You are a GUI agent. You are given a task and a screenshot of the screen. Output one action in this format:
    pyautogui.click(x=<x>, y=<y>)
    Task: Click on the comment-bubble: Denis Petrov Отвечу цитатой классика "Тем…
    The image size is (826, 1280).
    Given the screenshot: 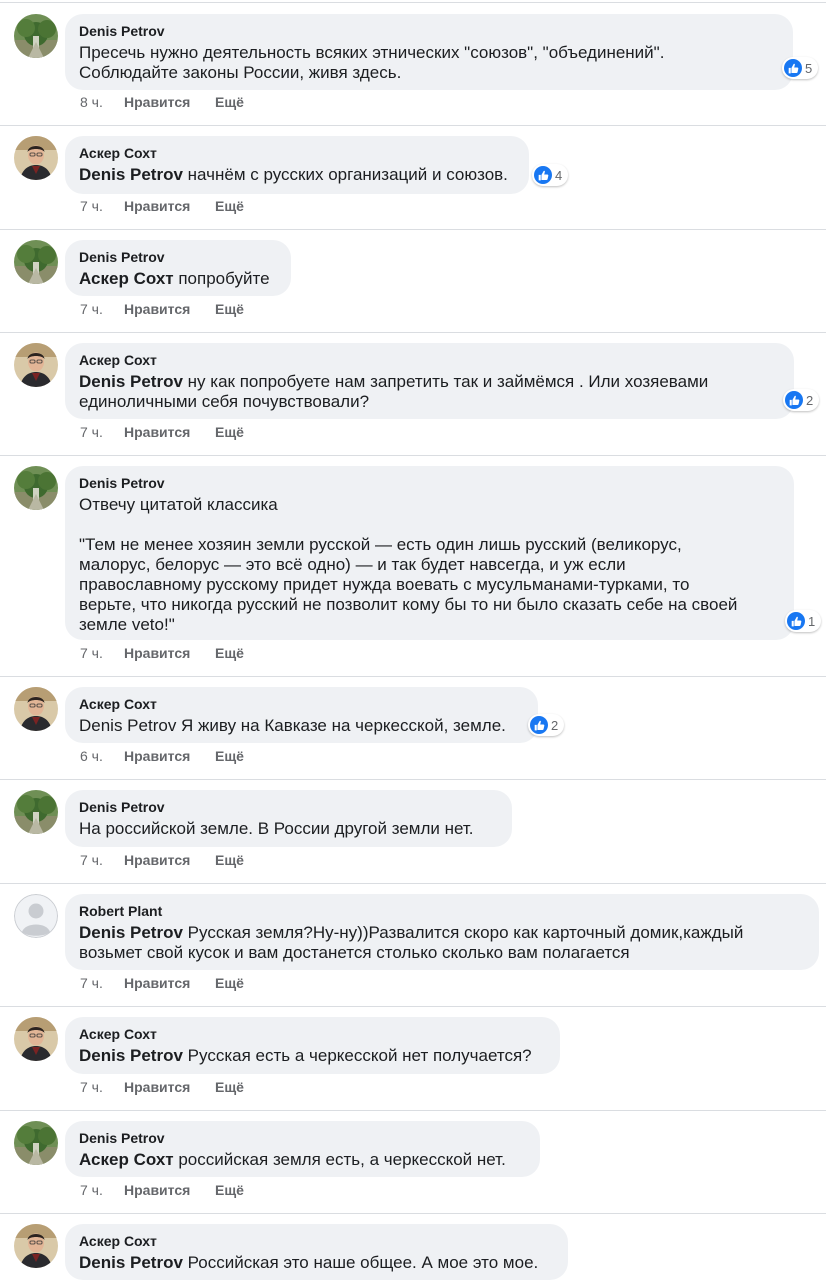 What is the action you would take?
    pyautogui.click(x=429, y=553)
    